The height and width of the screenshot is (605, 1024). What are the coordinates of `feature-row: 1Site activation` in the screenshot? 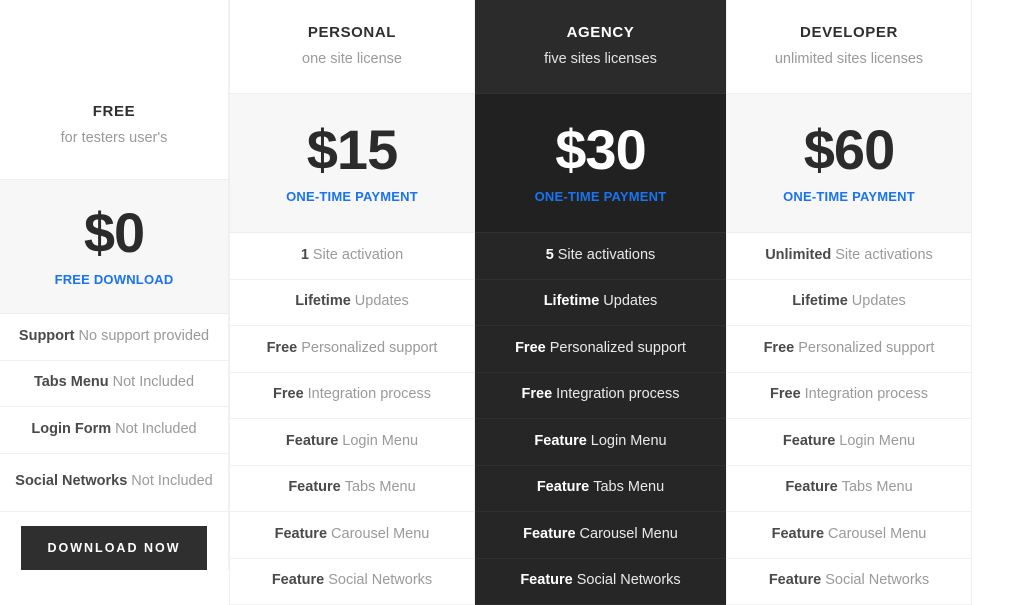 It's located at (352, 256).